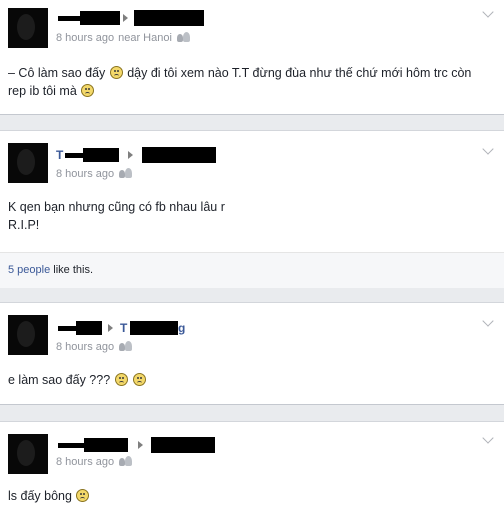 This screenshot has width=504, height=521. I want to click on post-message: ls đấy bông, so click(250, 496).